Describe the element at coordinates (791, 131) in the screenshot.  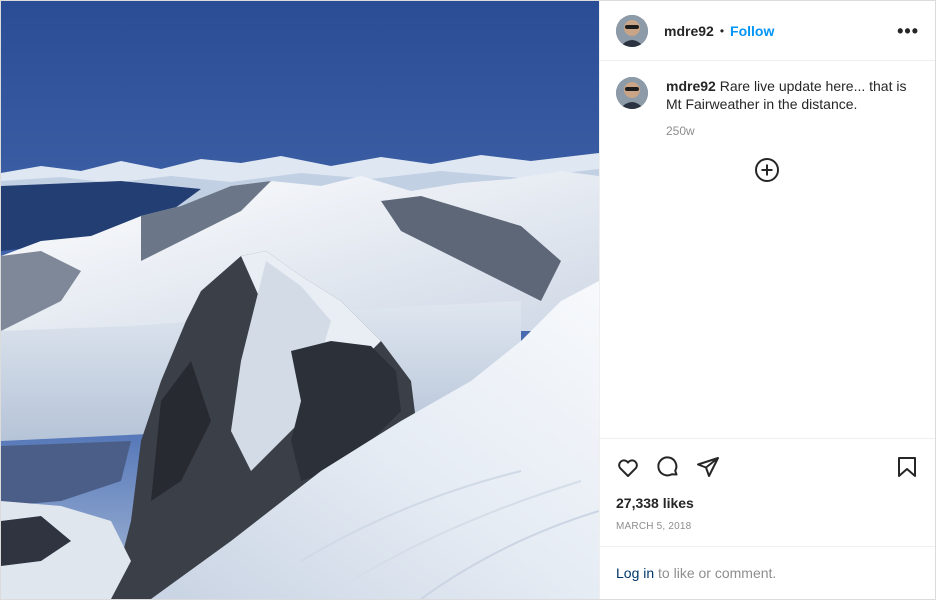
I see `post-age: 250w` at that location.